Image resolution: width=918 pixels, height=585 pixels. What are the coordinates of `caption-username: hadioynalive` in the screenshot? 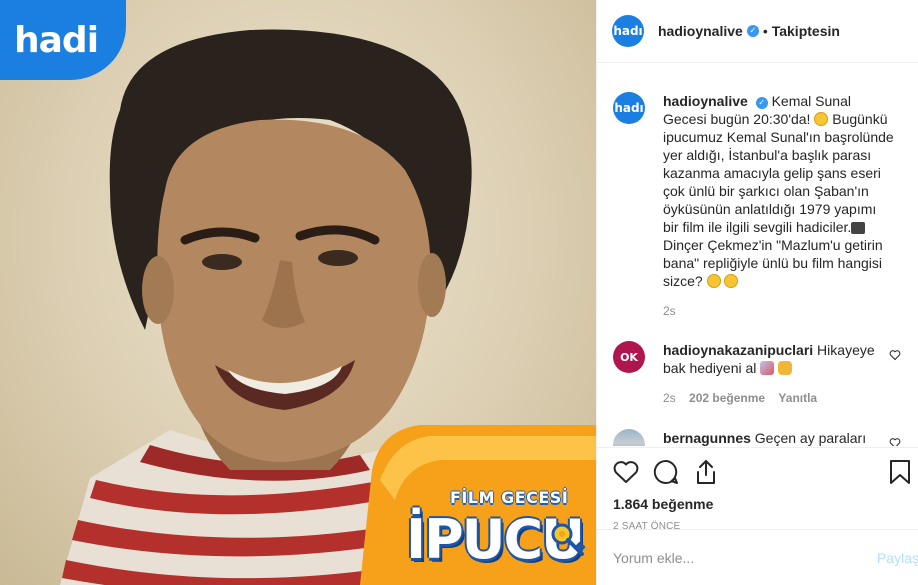 It's located at (705, 101).